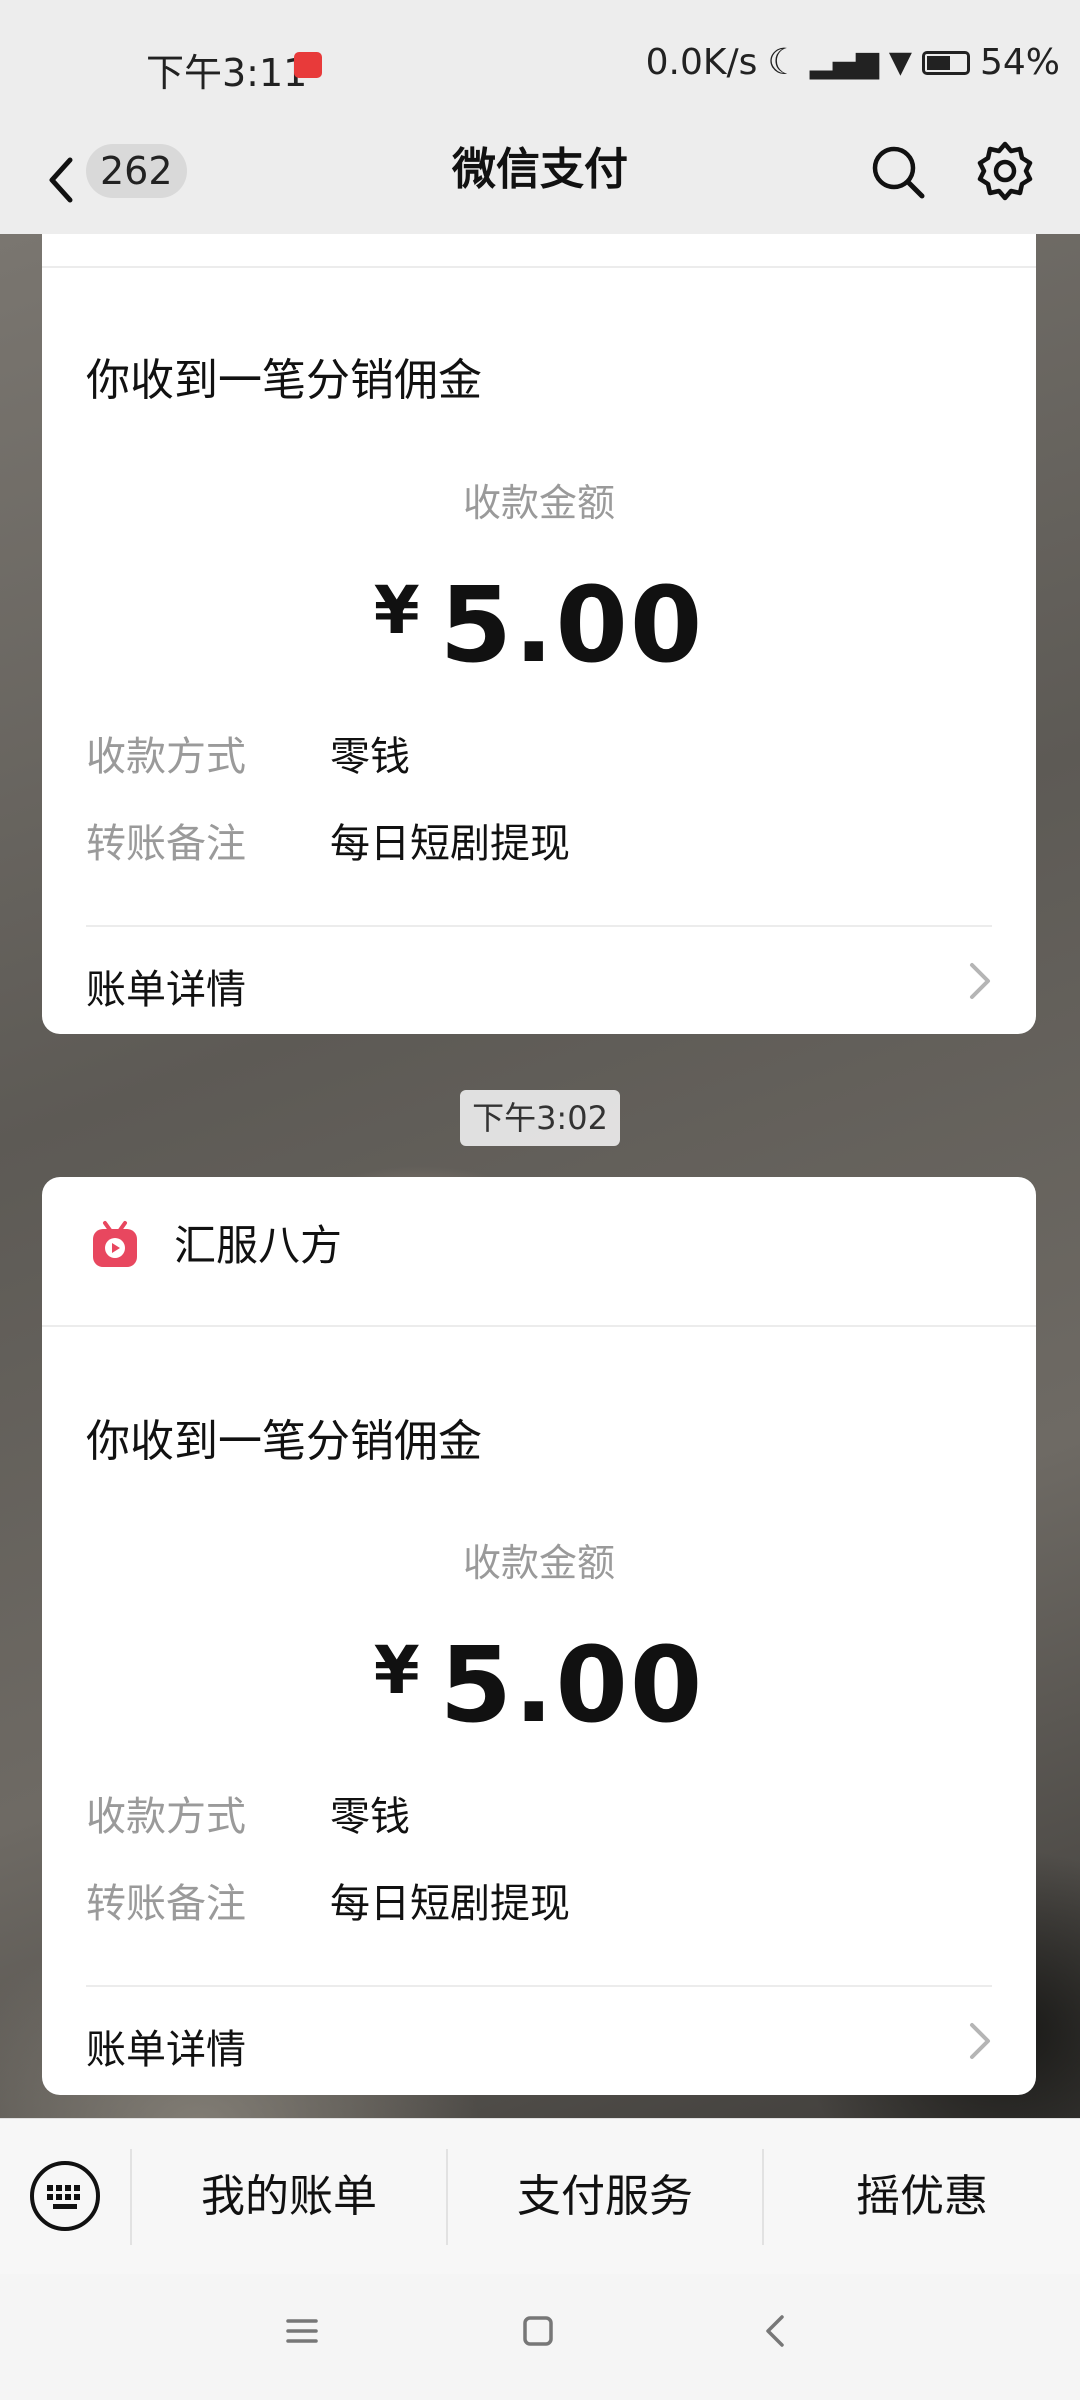 The height and width of the screenshot is (2400, 1080). I want to click on menu-icon, so click(302, 2331).